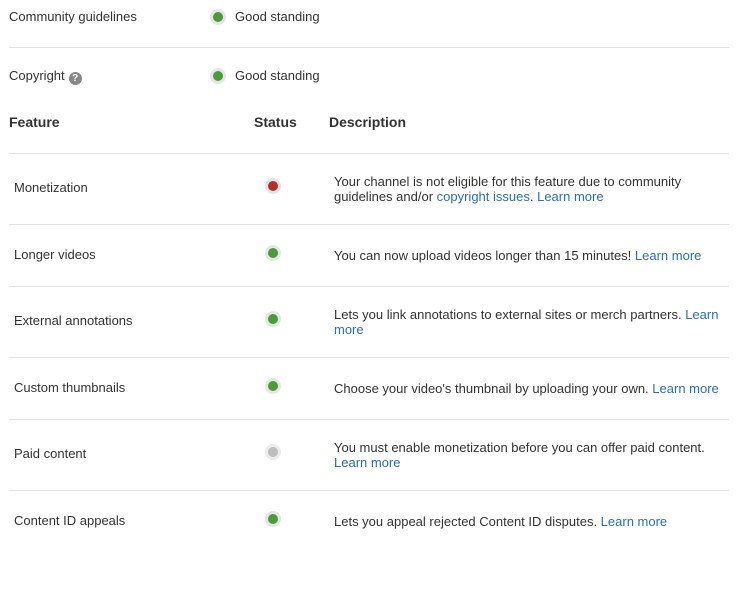 The image size is (756, 596). What do you see at coordinates (277, 16) in the screenshot?
I see `community-guidelines-status: Good standing` at bounding box center [277, 16].